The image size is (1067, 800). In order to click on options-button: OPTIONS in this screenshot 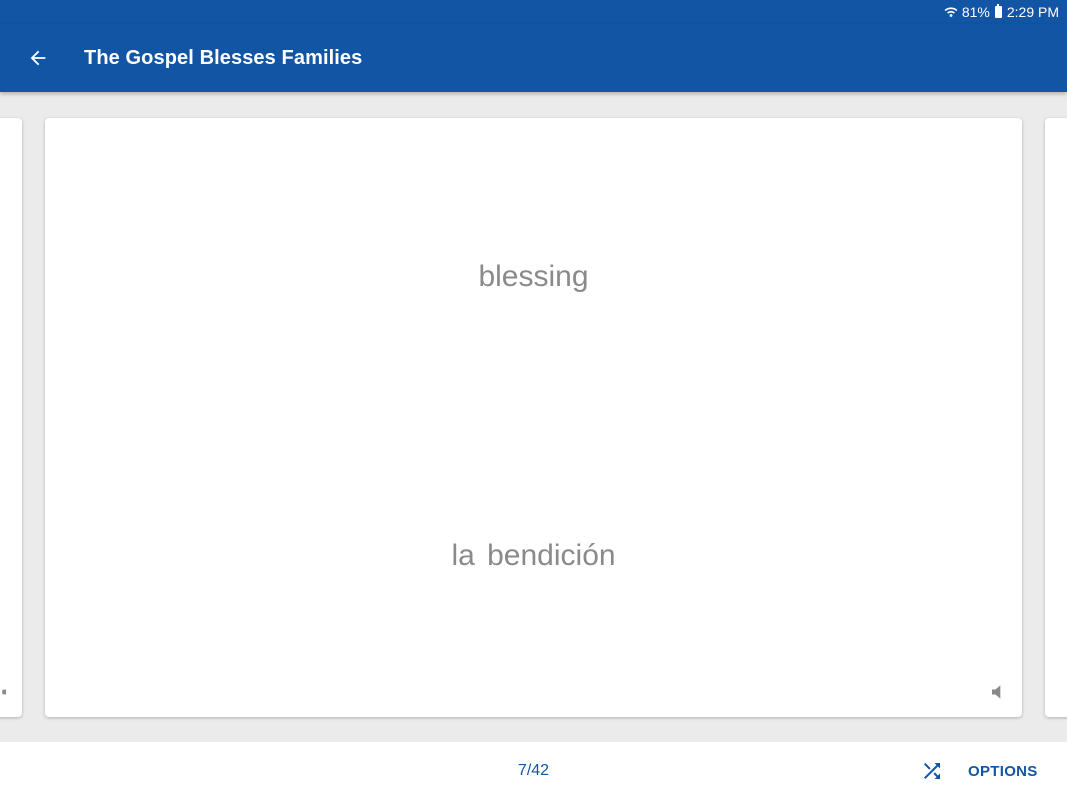, I will do `click(1003, 771)`.